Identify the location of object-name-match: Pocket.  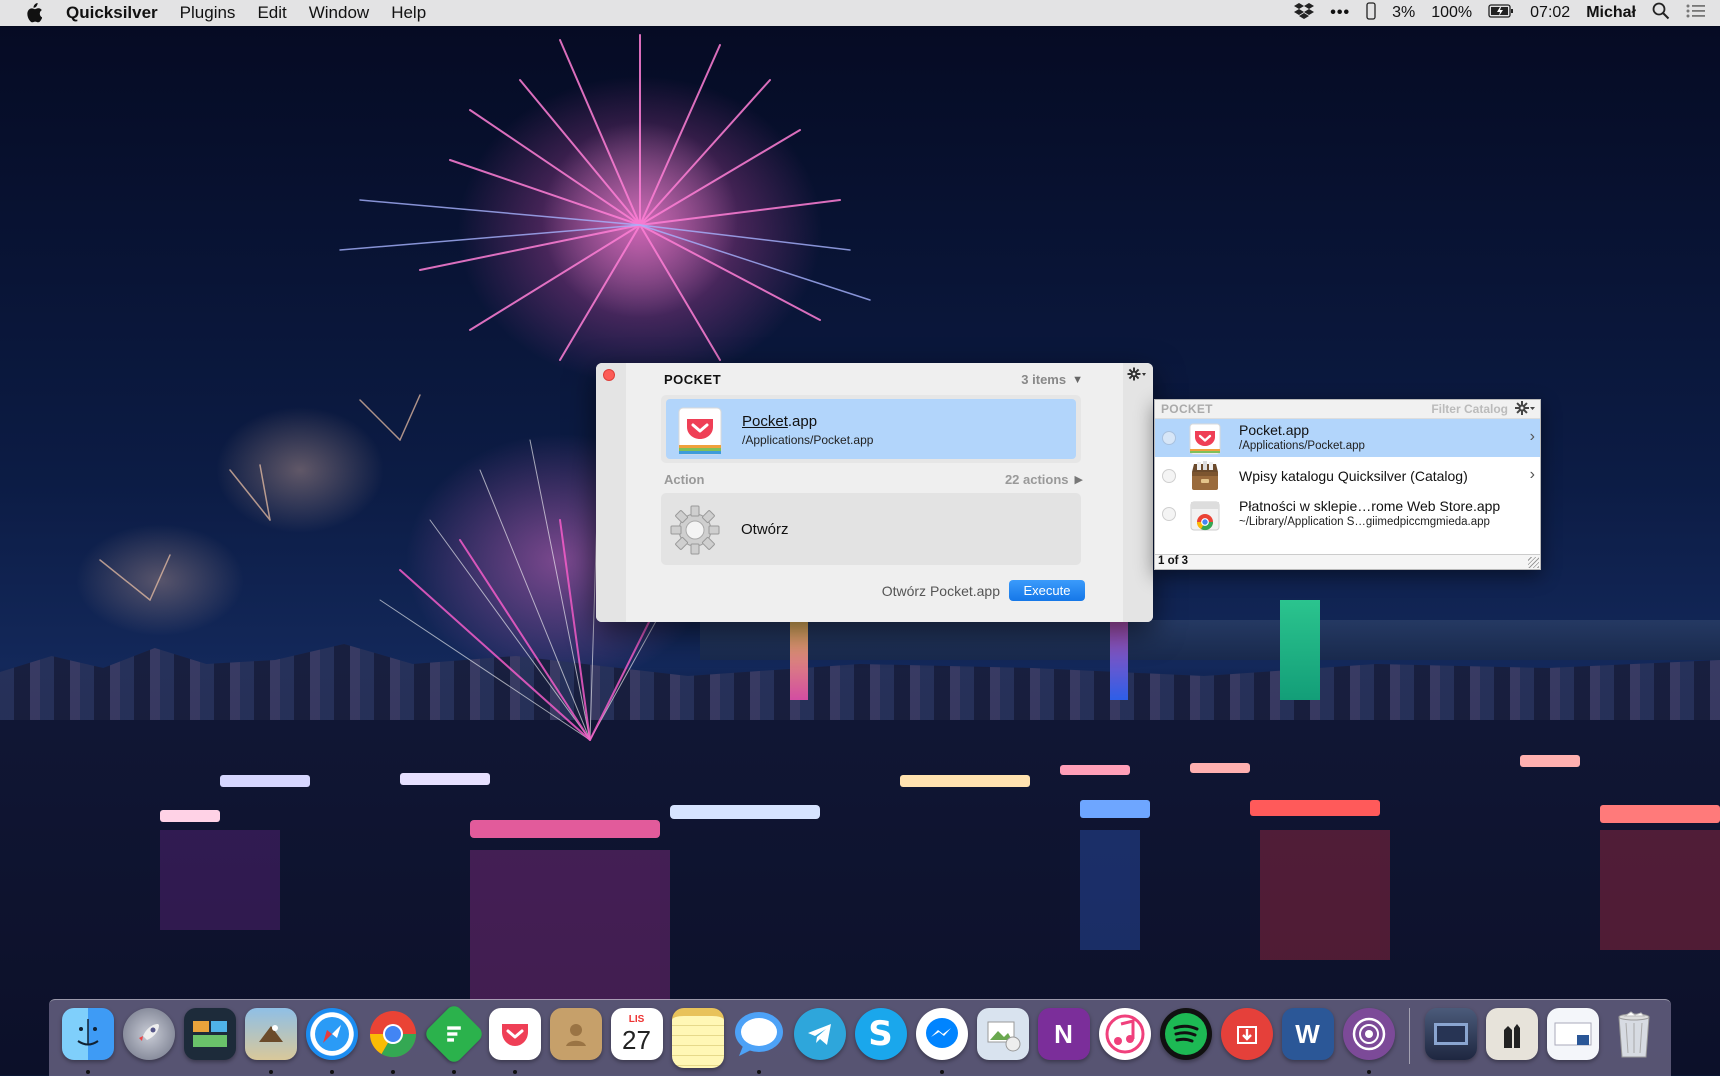
(765, 421).